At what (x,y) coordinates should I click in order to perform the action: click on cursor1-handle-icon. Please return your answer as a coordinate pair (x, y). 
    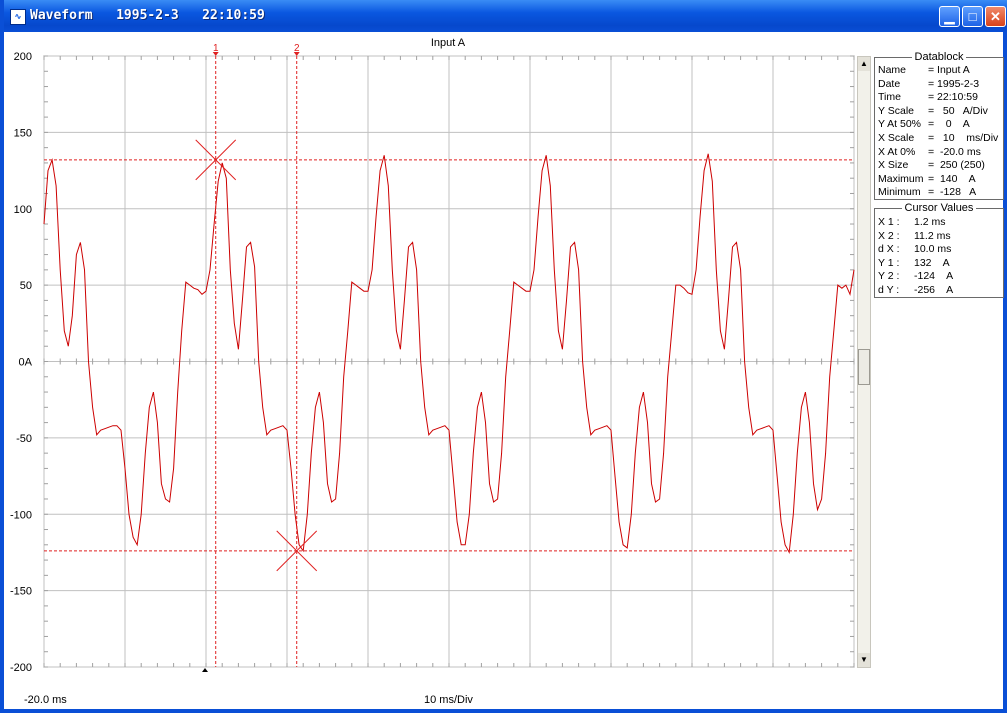
    Looking at the image, I should click on (215, 54).